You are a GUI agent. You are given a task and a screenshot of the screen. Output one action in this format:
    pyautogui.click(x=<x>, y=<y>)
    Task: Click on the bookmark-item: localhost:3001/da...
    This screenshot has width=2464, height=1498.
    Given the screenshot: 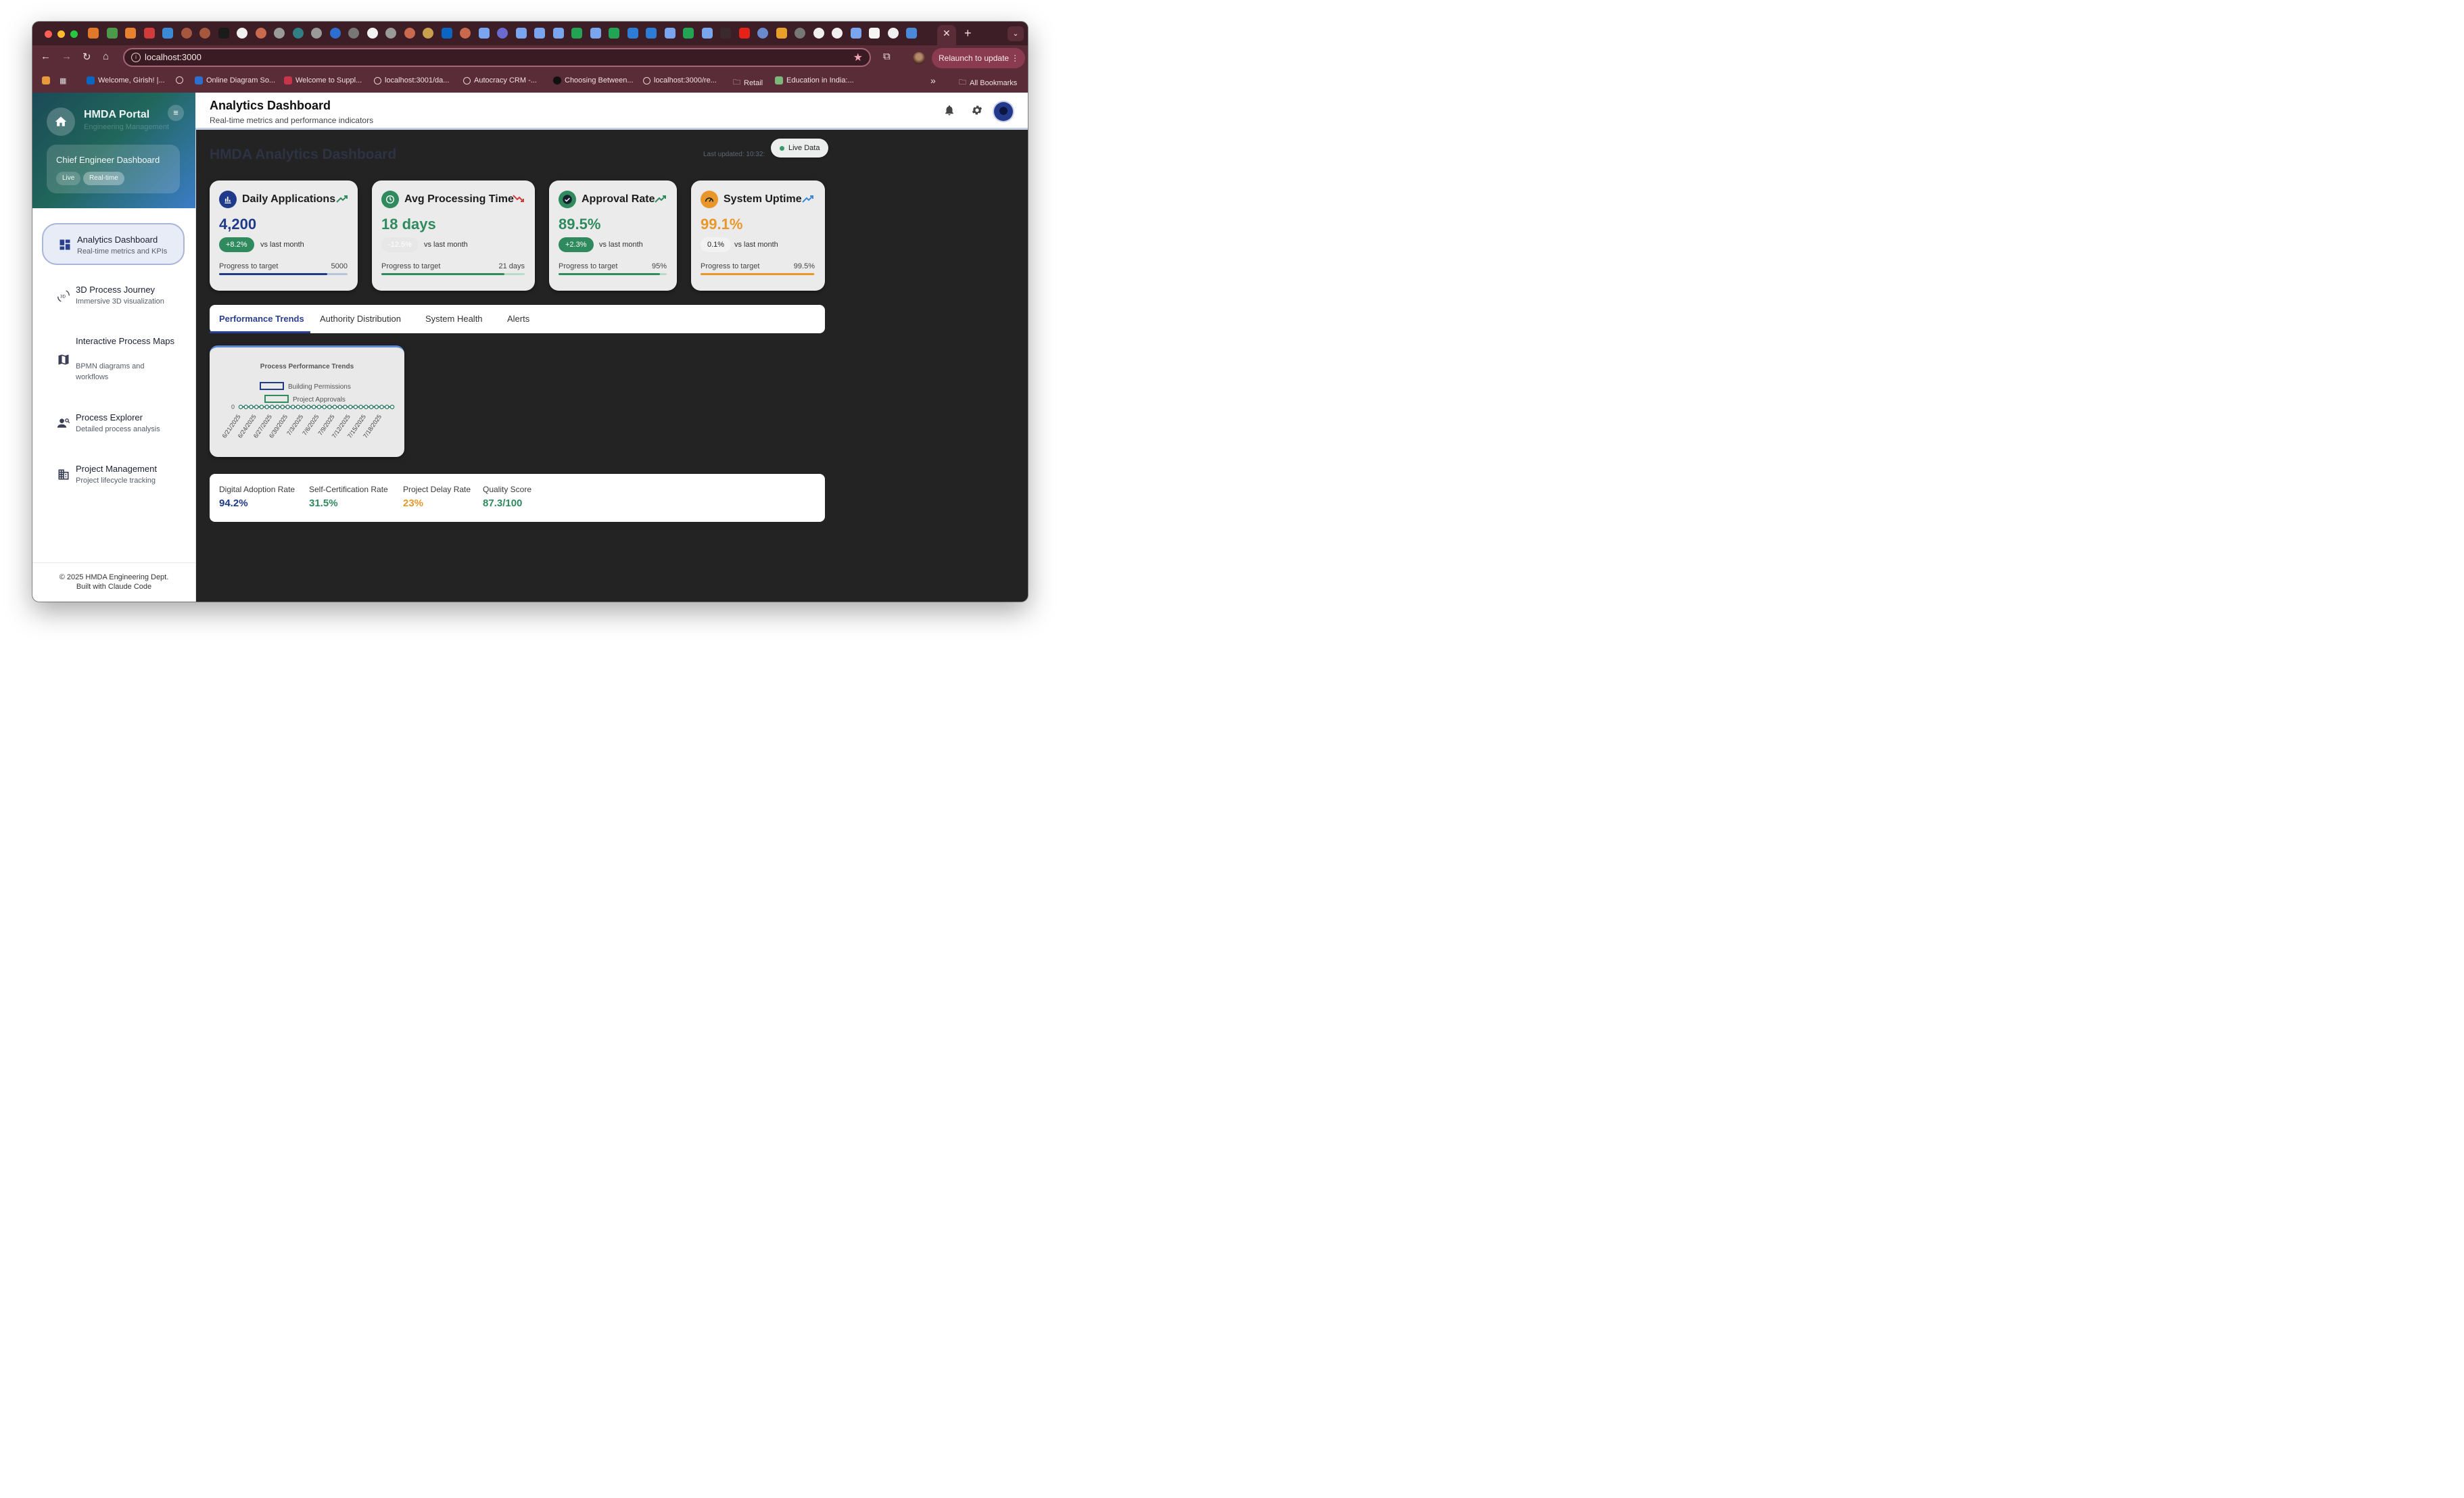 What is the action you would take?
    pyautogui.click(x=412, y=80)
    